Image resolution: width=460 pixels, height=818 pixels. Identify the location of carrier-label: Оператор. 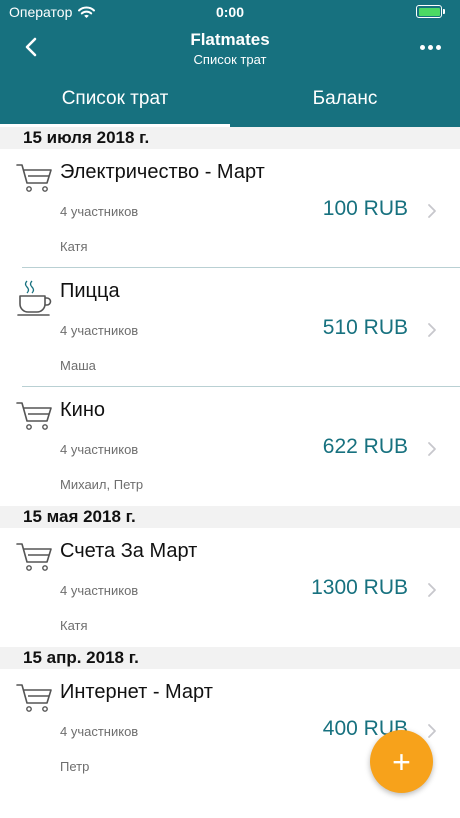
(41, 12).